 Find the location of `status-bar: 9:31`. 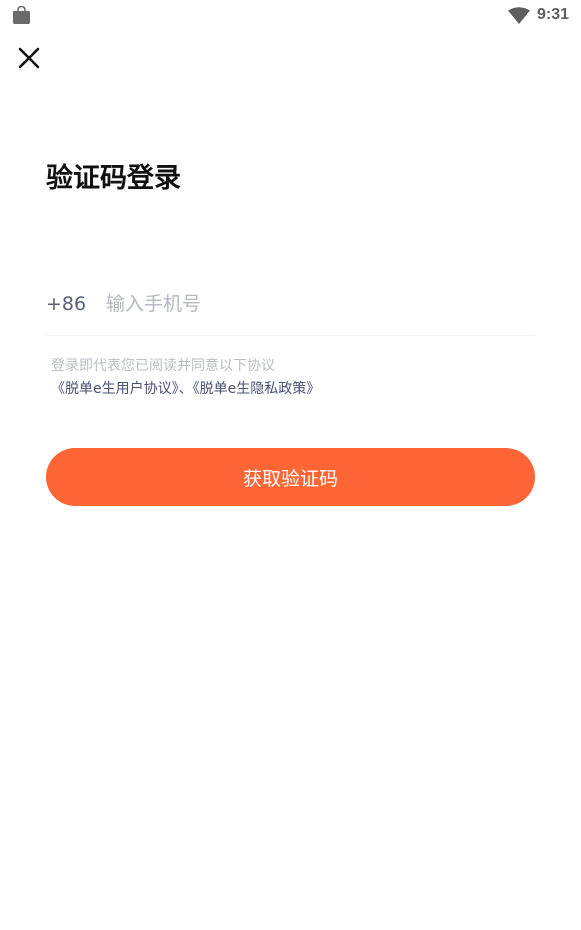

status-bar: 9:31 is located at coordinates (290, 16).